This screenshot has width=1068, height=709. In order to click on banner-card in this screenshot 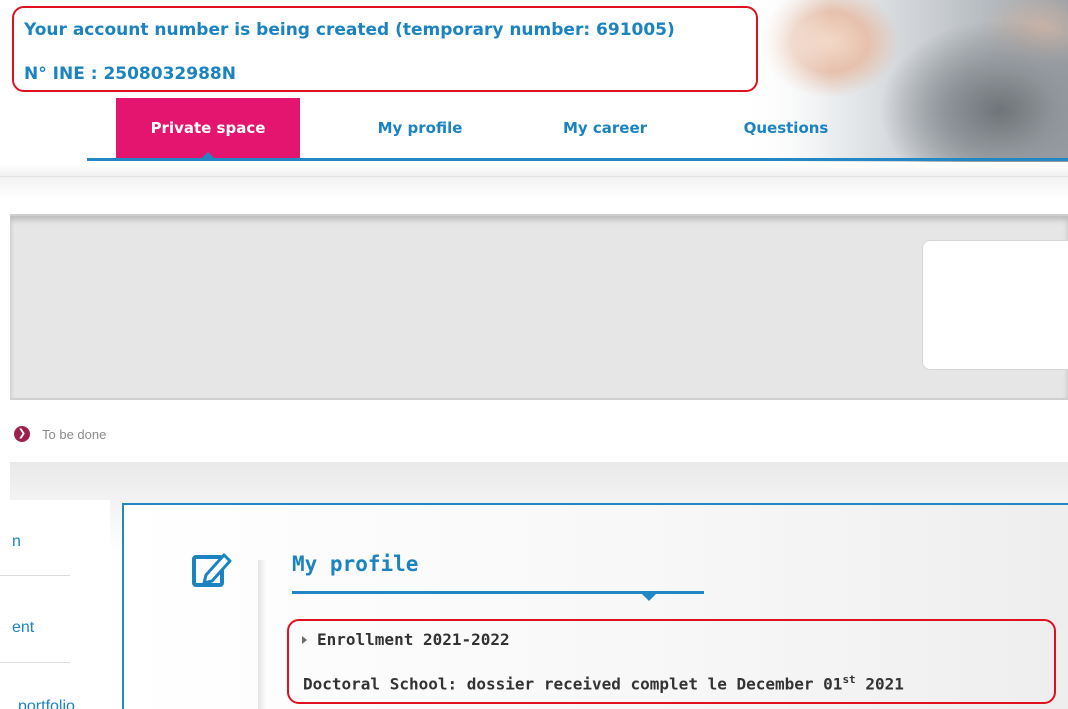, I will do `click(995, 305)`.